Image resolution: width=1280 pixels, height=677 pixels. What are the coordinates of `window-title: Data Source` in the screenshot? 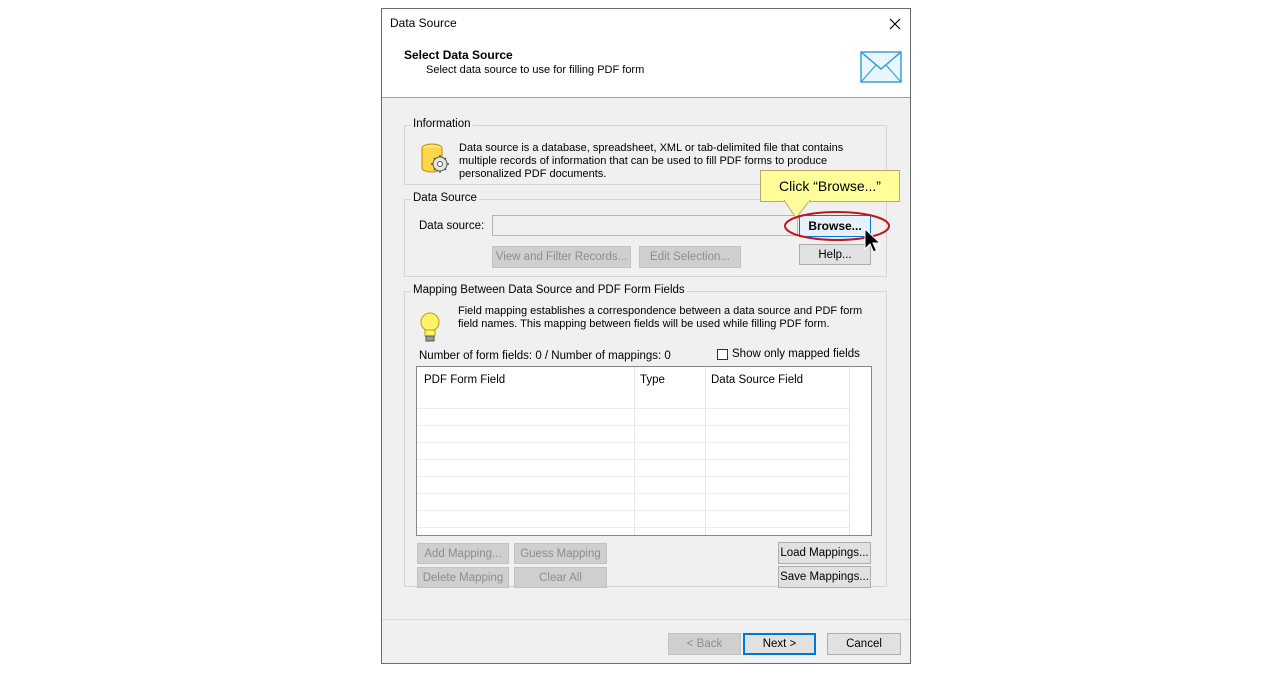 It's located at (423, 23).